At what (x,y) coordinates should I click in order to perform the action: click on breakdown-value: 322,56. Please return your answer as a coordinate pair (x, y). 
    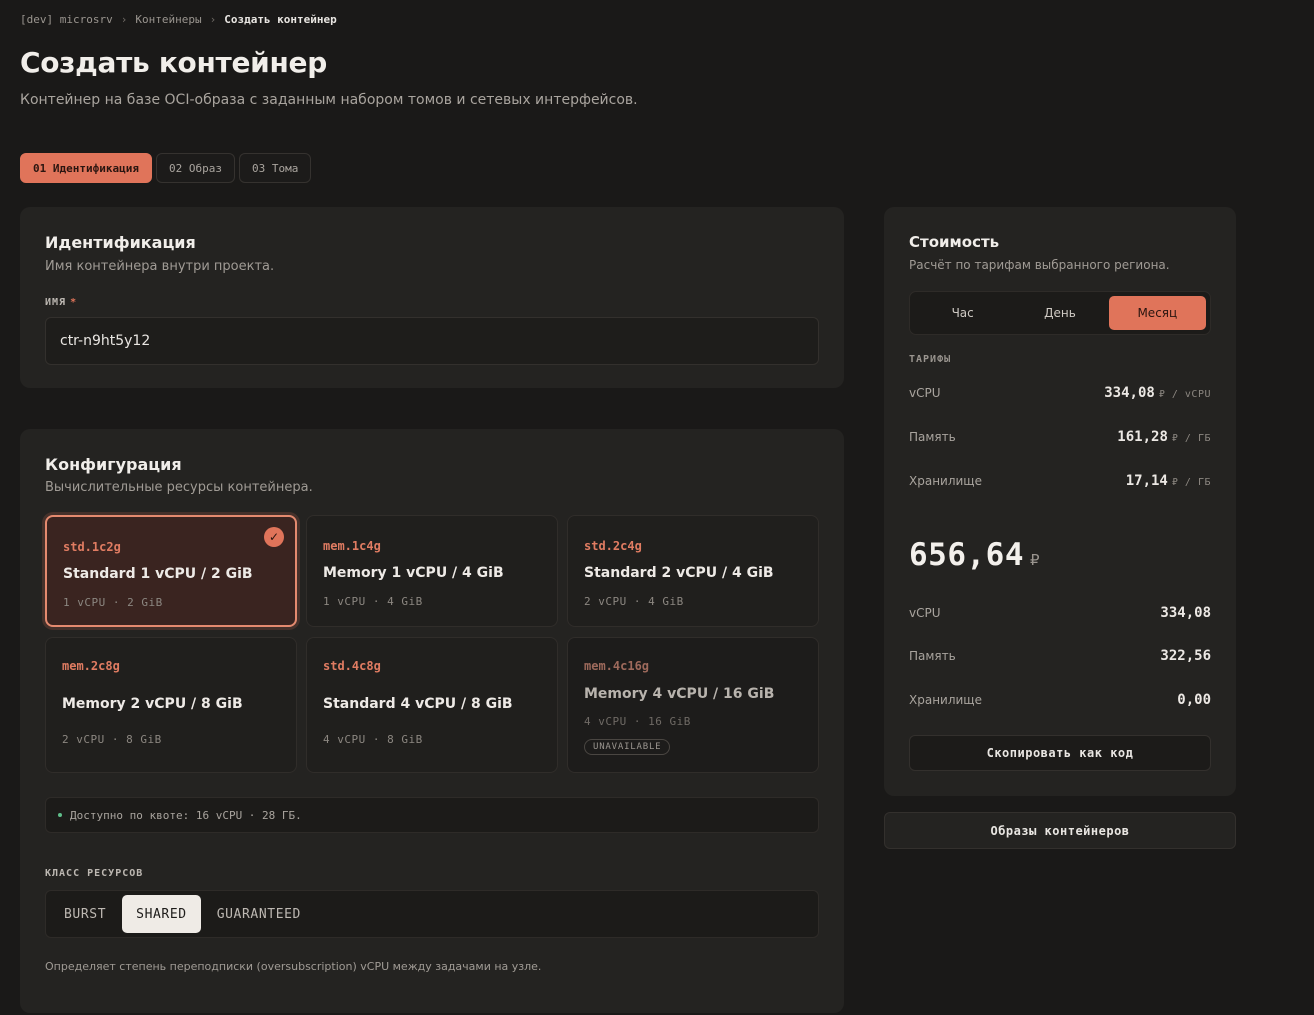
    Looking at the image, I should click on (1185, 656).